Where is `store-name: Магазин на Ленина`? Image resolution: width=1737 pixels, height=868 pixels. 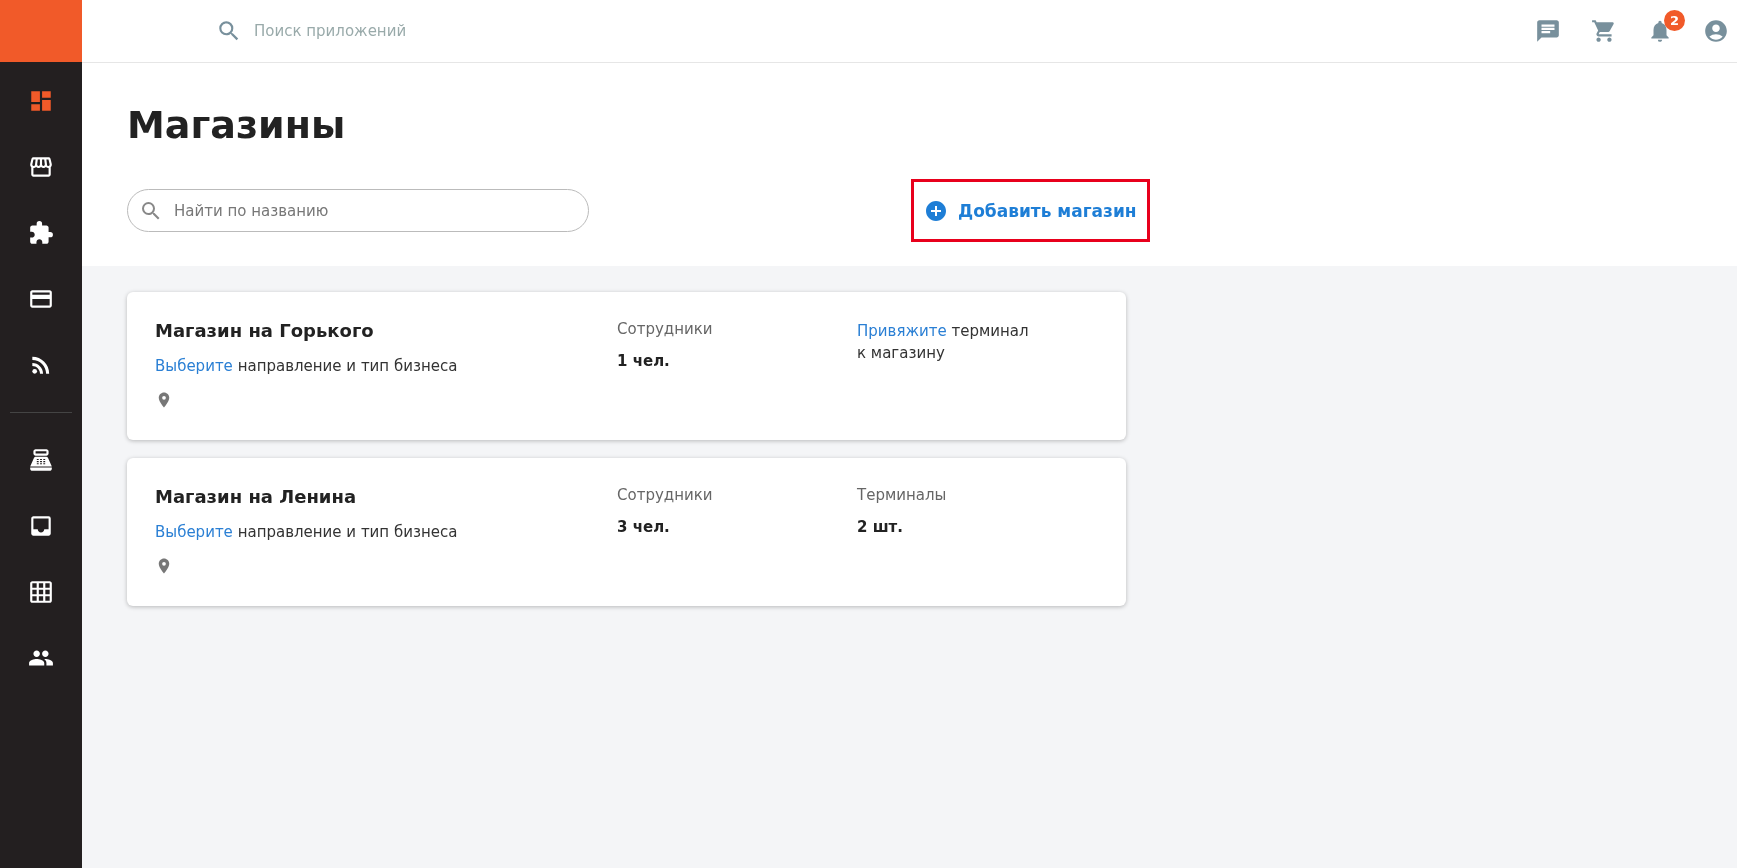 store-name: Магазин на Ленина is located at coordinates (256, 496).